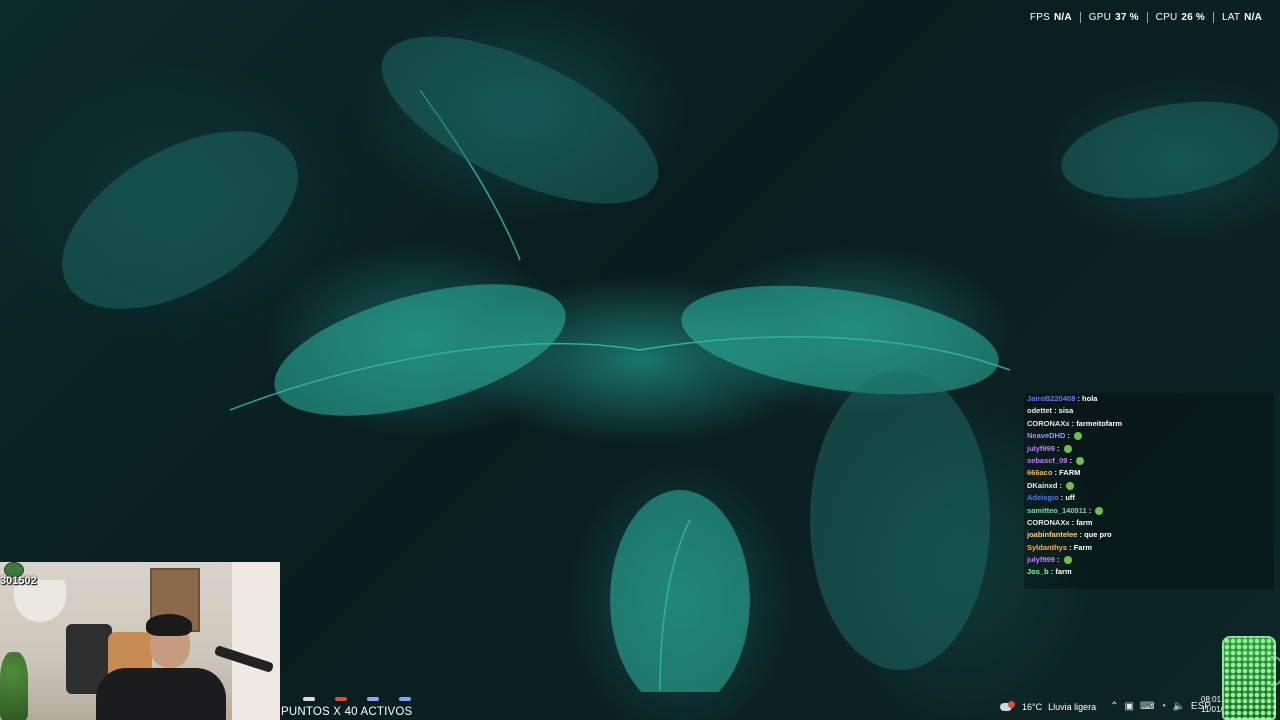  What do you see at coordinates (1042, 485) in the screenshot?
I see `chat-username: DKainxd` at bounding box center [1042, 485].